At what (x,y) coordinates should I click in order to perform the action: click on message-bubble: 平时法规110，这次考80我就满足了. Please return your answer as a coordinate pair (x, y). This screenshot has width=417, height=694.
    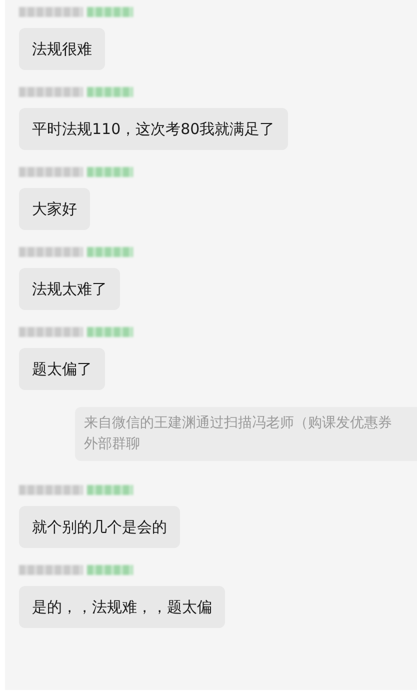
    Looking at the image, I should click on (153, 129).